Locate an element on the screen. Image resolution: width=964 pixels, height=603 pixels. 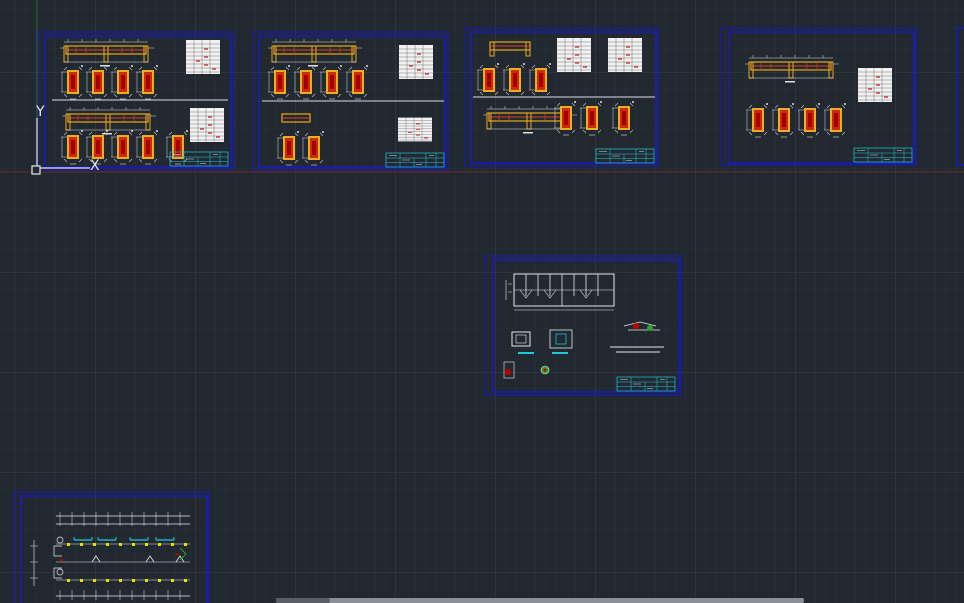
ucs-y-label: Y is located at coordinates (40, 112).